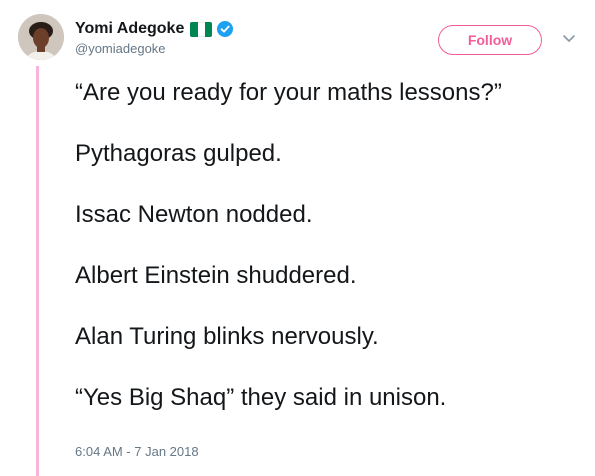 Image resolution: width=595 pixels, height=476 pixels. I want to click on tweet-header: Yomi Adegoke @yomiadegoke, so click(154, 37).